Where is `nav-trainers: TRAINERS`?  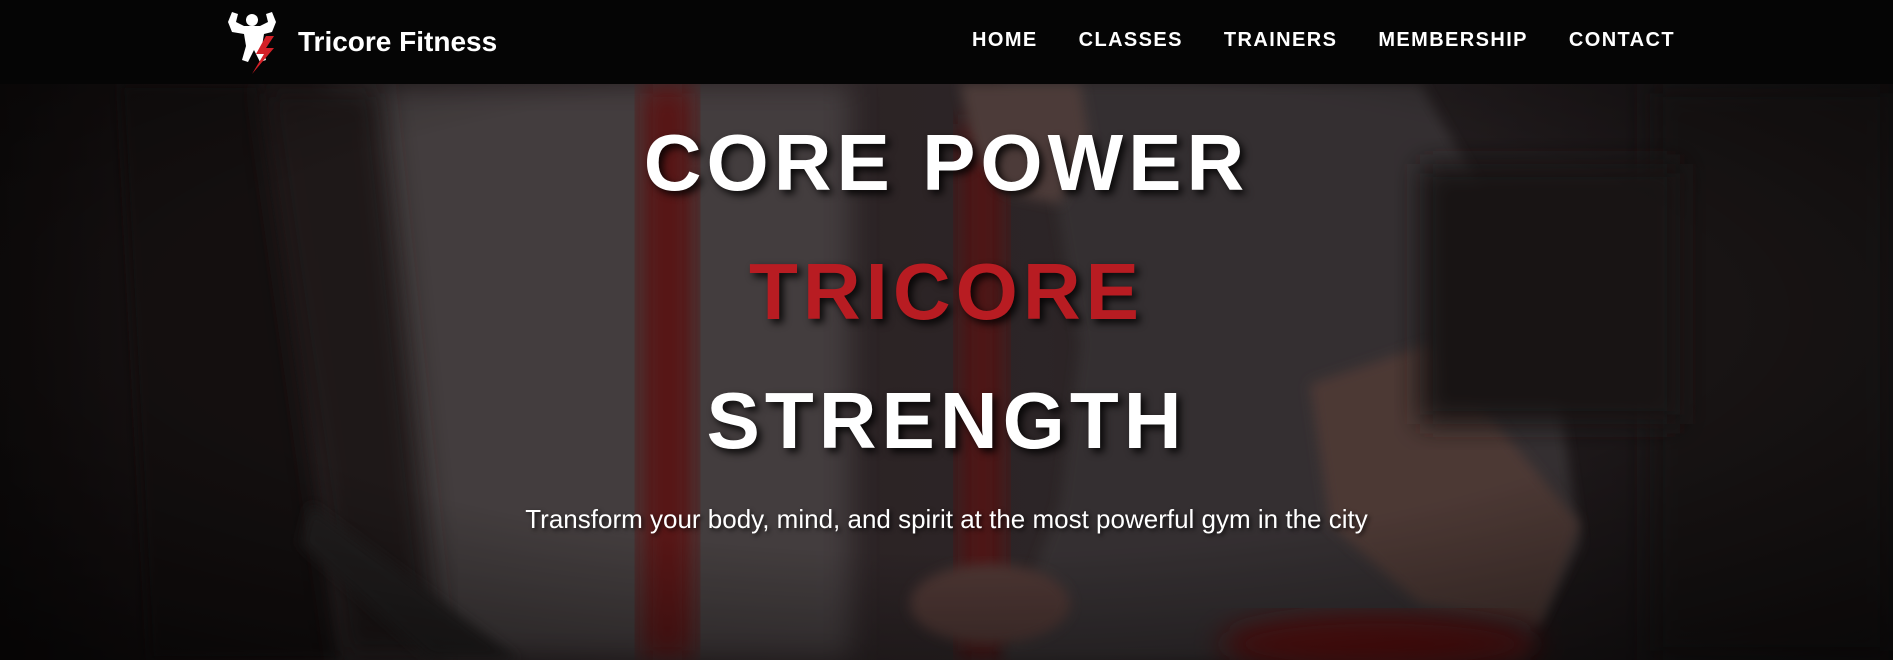
nav-trainers: TRAINERS is located at coordinates (1280, 40).